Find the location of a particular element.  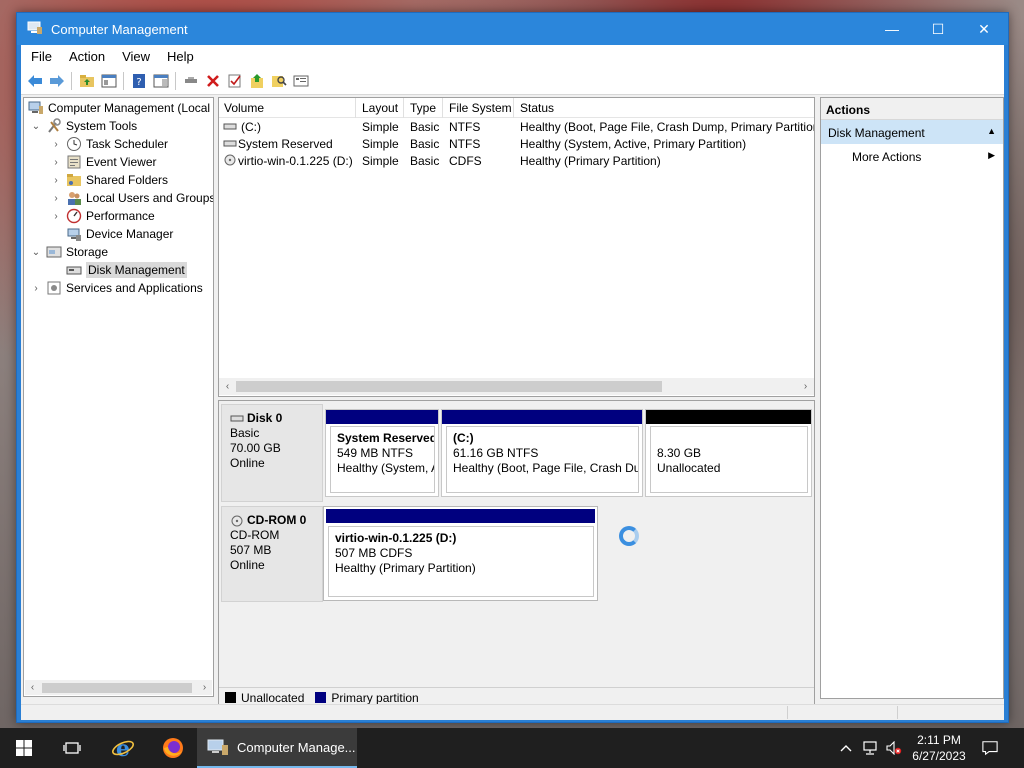

tree-label: Storage is located at coordinates (87, 252).